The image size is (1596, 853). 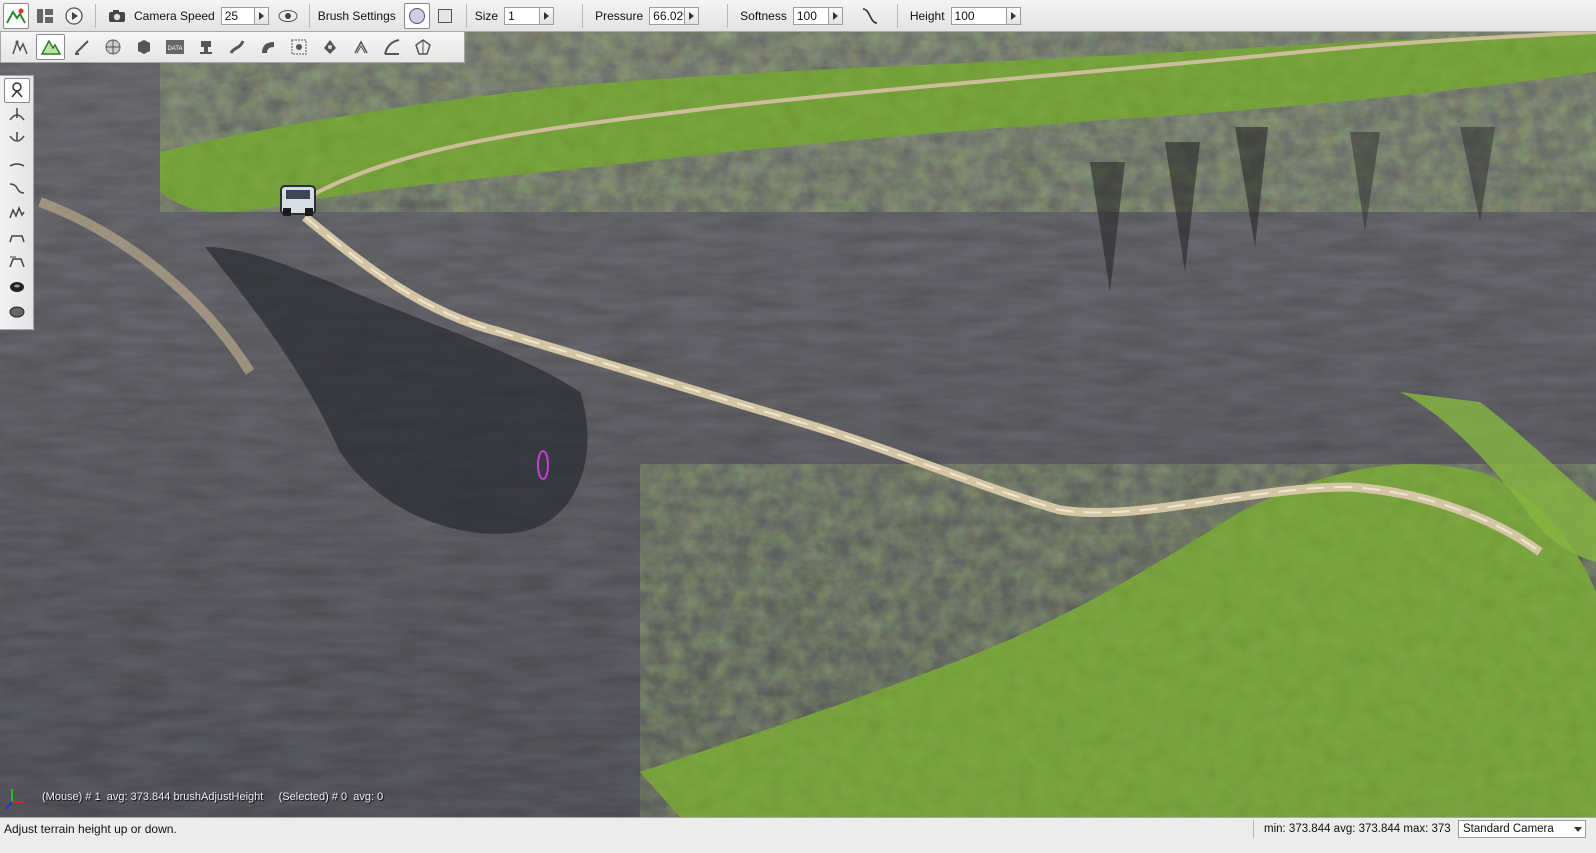 What do you see at coordinates (17, 286) in the screenshot?
I see `set-empty-icon` at bounding box center [17, 286].